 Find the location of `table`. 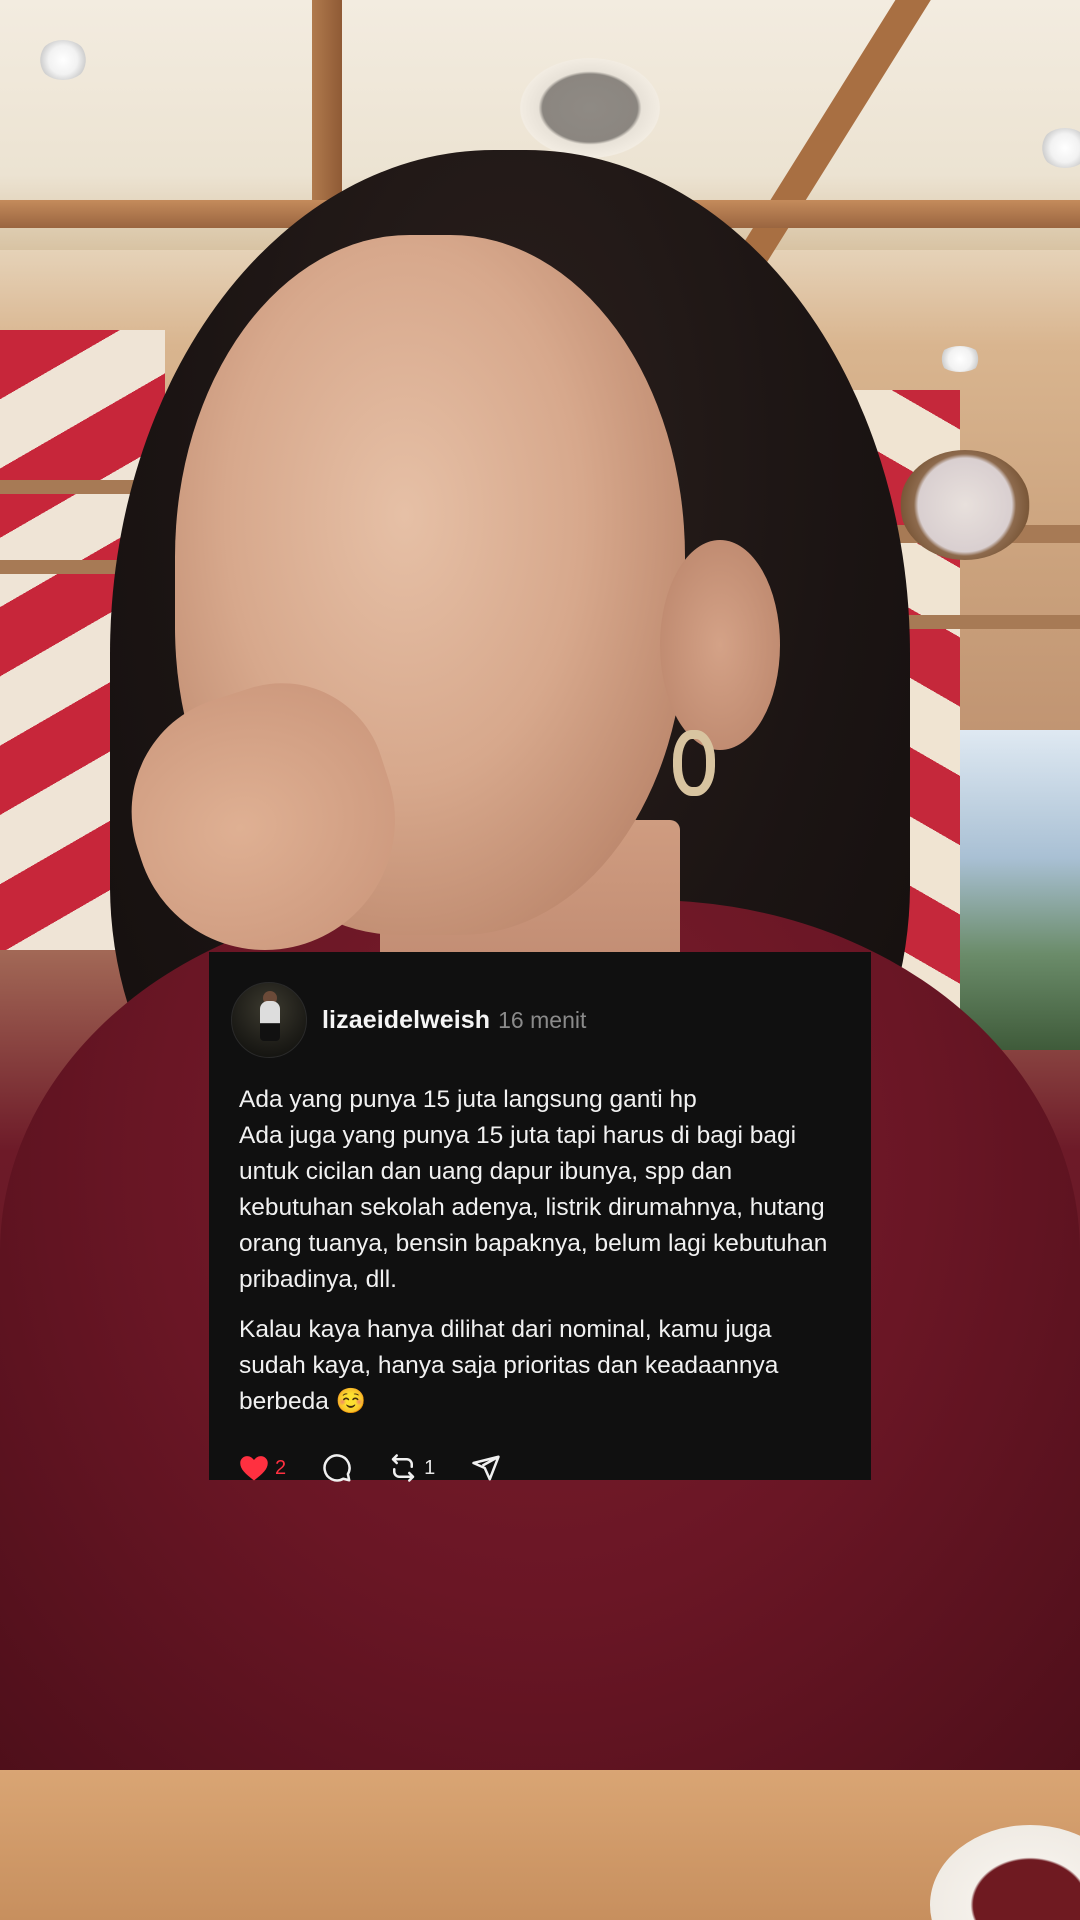

table is located at coordinates (540, 1845).